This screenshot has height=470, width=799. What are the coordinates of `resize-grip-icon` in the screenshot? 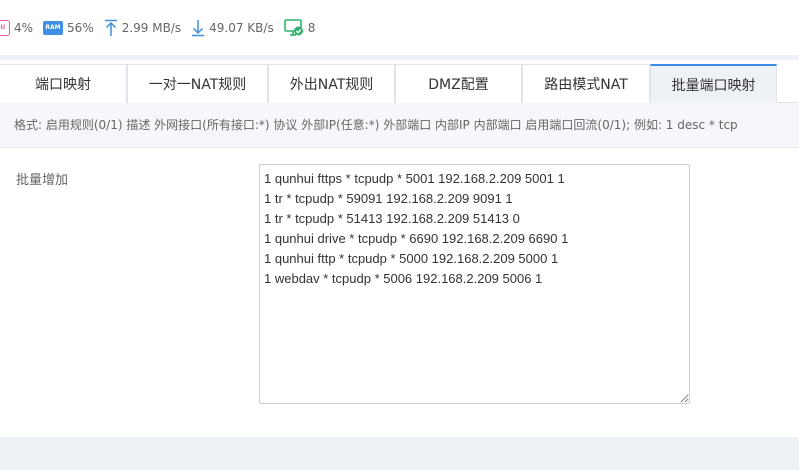 It's located at (684, 398).